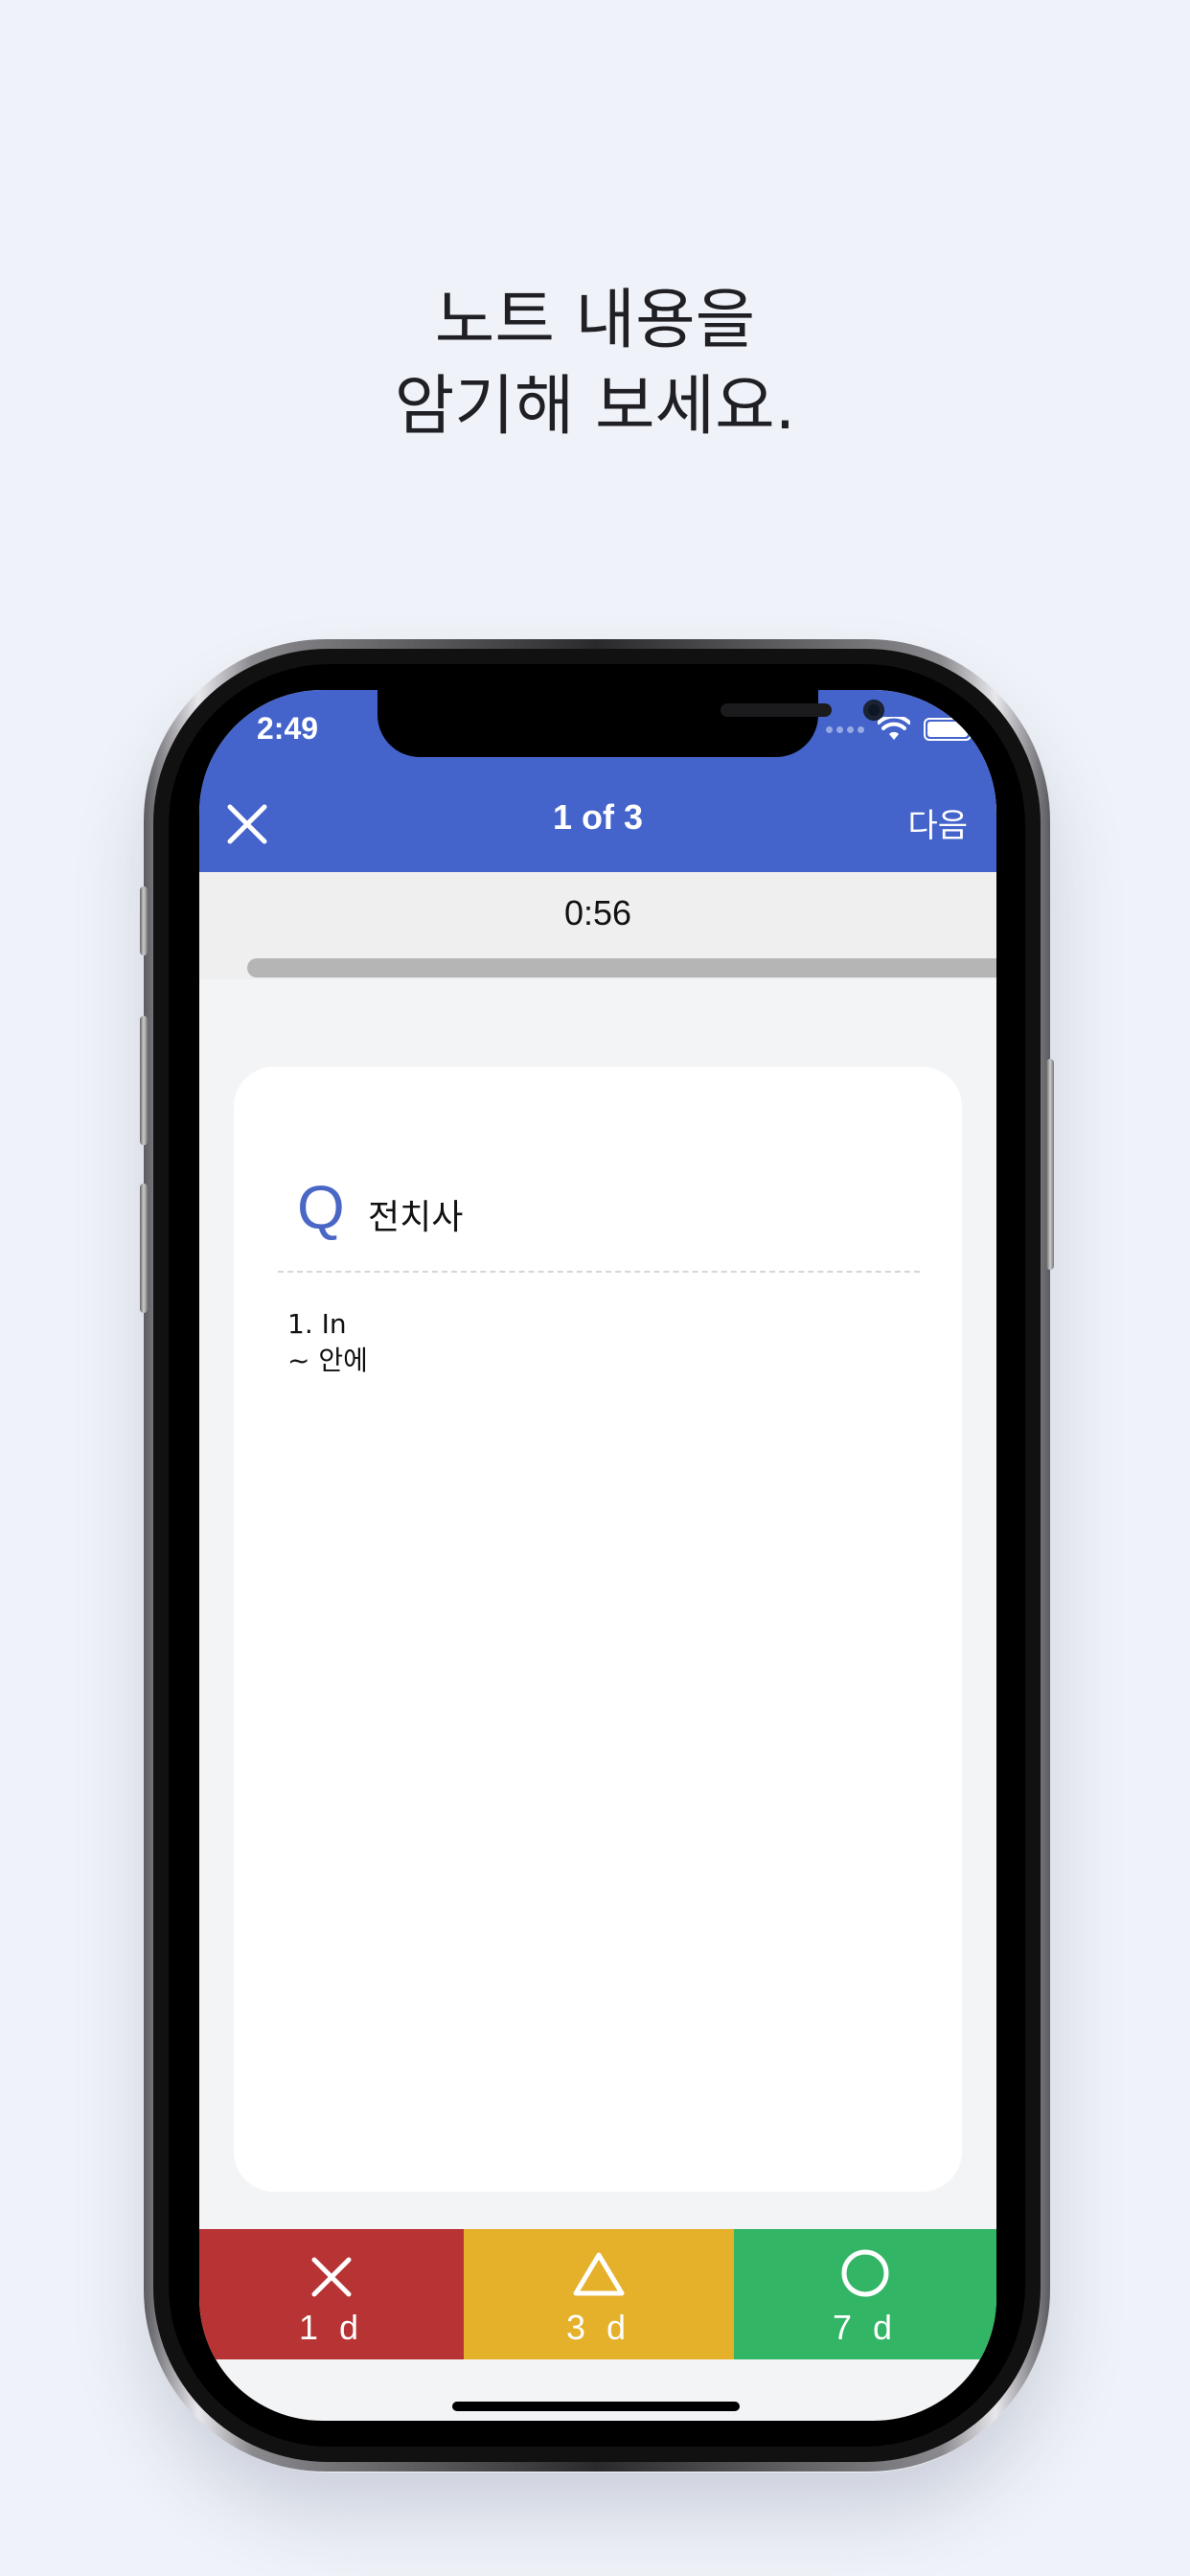 The height and width of the screenshot is (2576, 1190). Describe the element at coordinates (288, 728) in the screenshot. I see `status-time: 2:49` at that location.